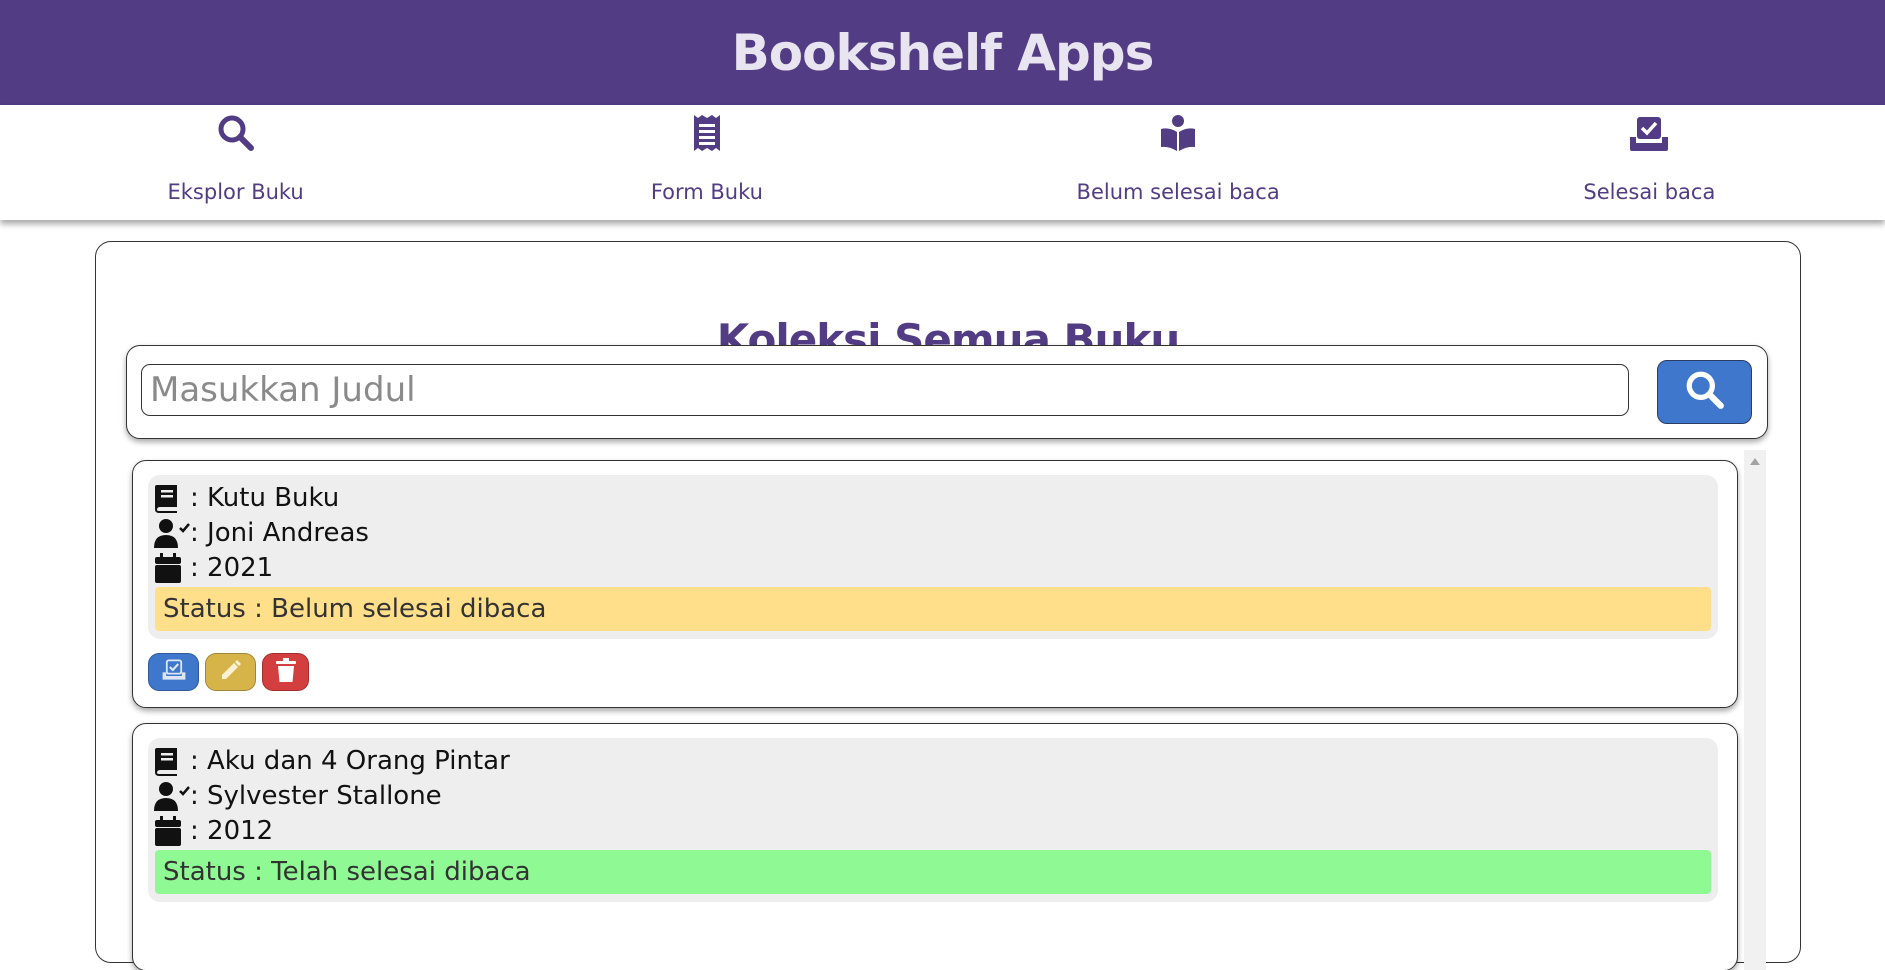  I want to click on book-year-row: : 2021, so click(213, 568).